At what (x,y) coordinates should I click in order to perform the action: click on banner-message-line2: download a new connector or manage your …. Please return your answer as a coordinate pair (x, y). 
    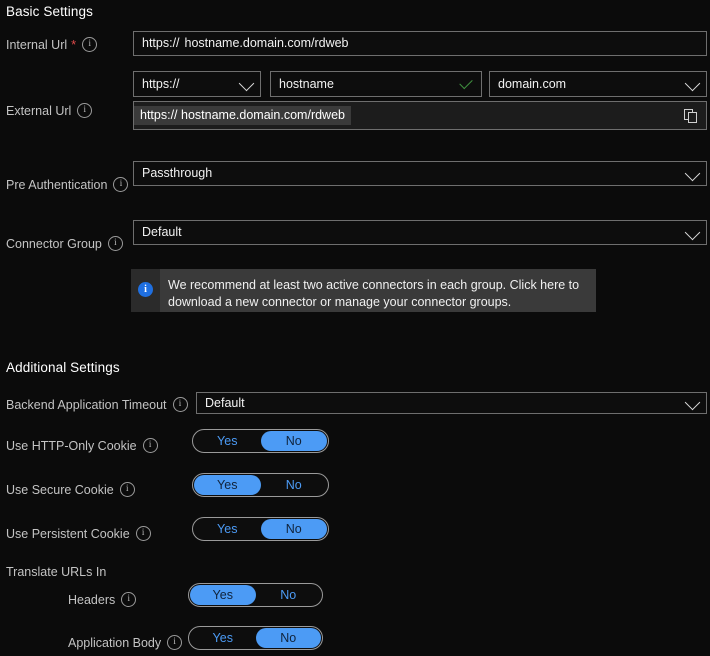
    Looking at the image, I should click on (340, 302).